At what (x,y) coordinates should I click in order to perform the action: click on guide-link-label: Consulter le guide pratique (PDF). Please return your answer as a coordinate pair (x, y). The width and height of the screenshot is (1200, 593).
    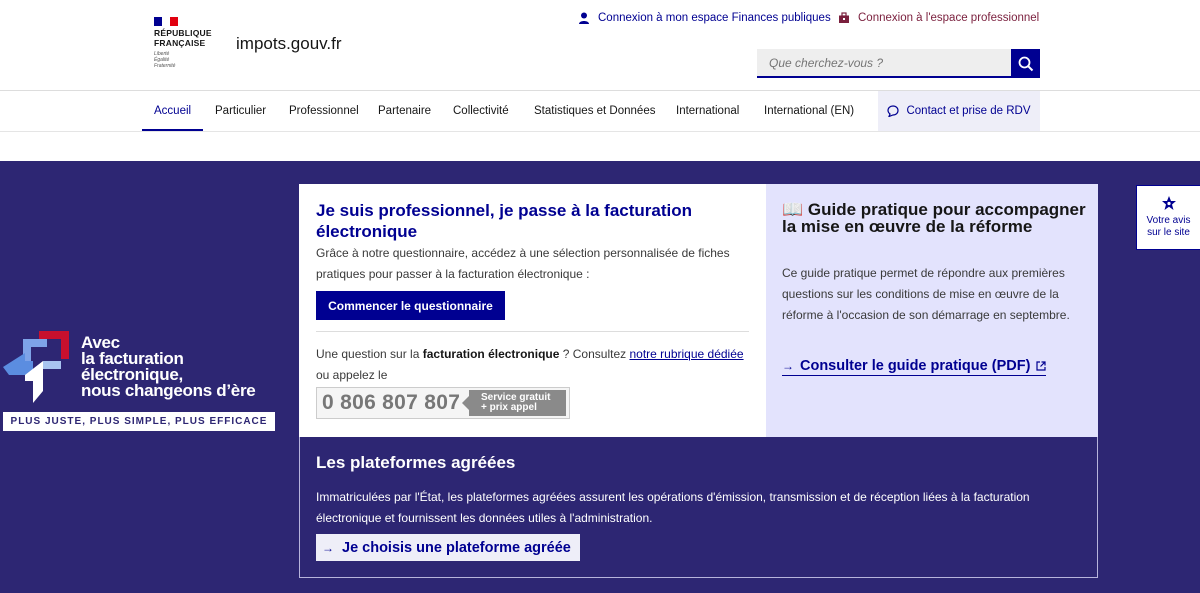
    Looking at the image, I should click on (915, 366).